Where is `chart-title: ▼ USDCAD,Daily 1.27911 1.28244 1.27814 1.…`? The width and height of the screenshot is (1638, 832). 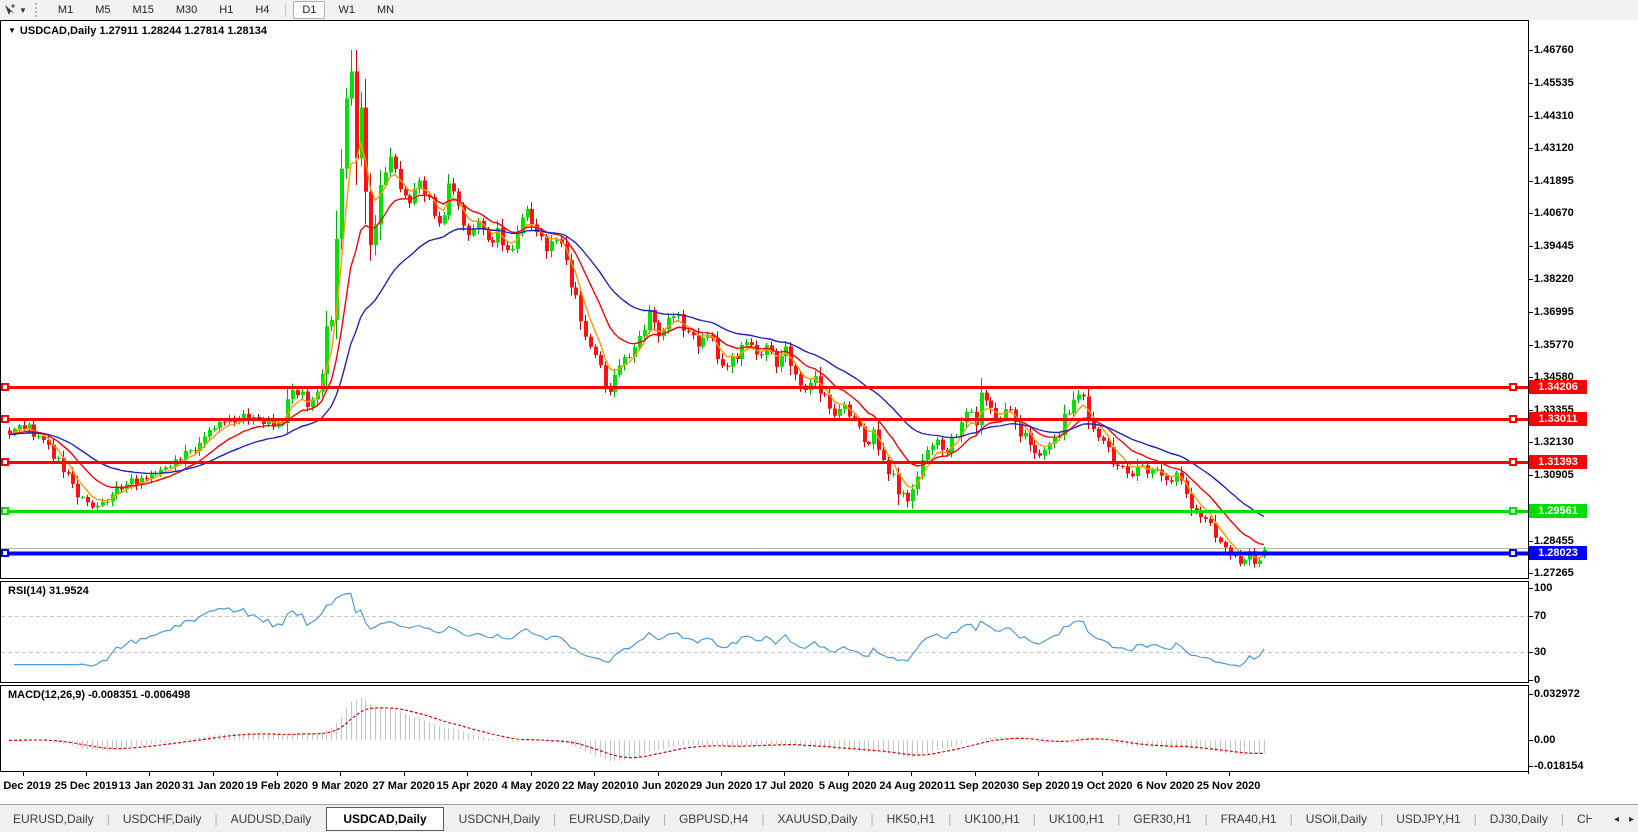 chart-title: ▼ USDCAD,Daily 1.27911 1.28244 1.27814 1.… is located at coordinates (137, 31).